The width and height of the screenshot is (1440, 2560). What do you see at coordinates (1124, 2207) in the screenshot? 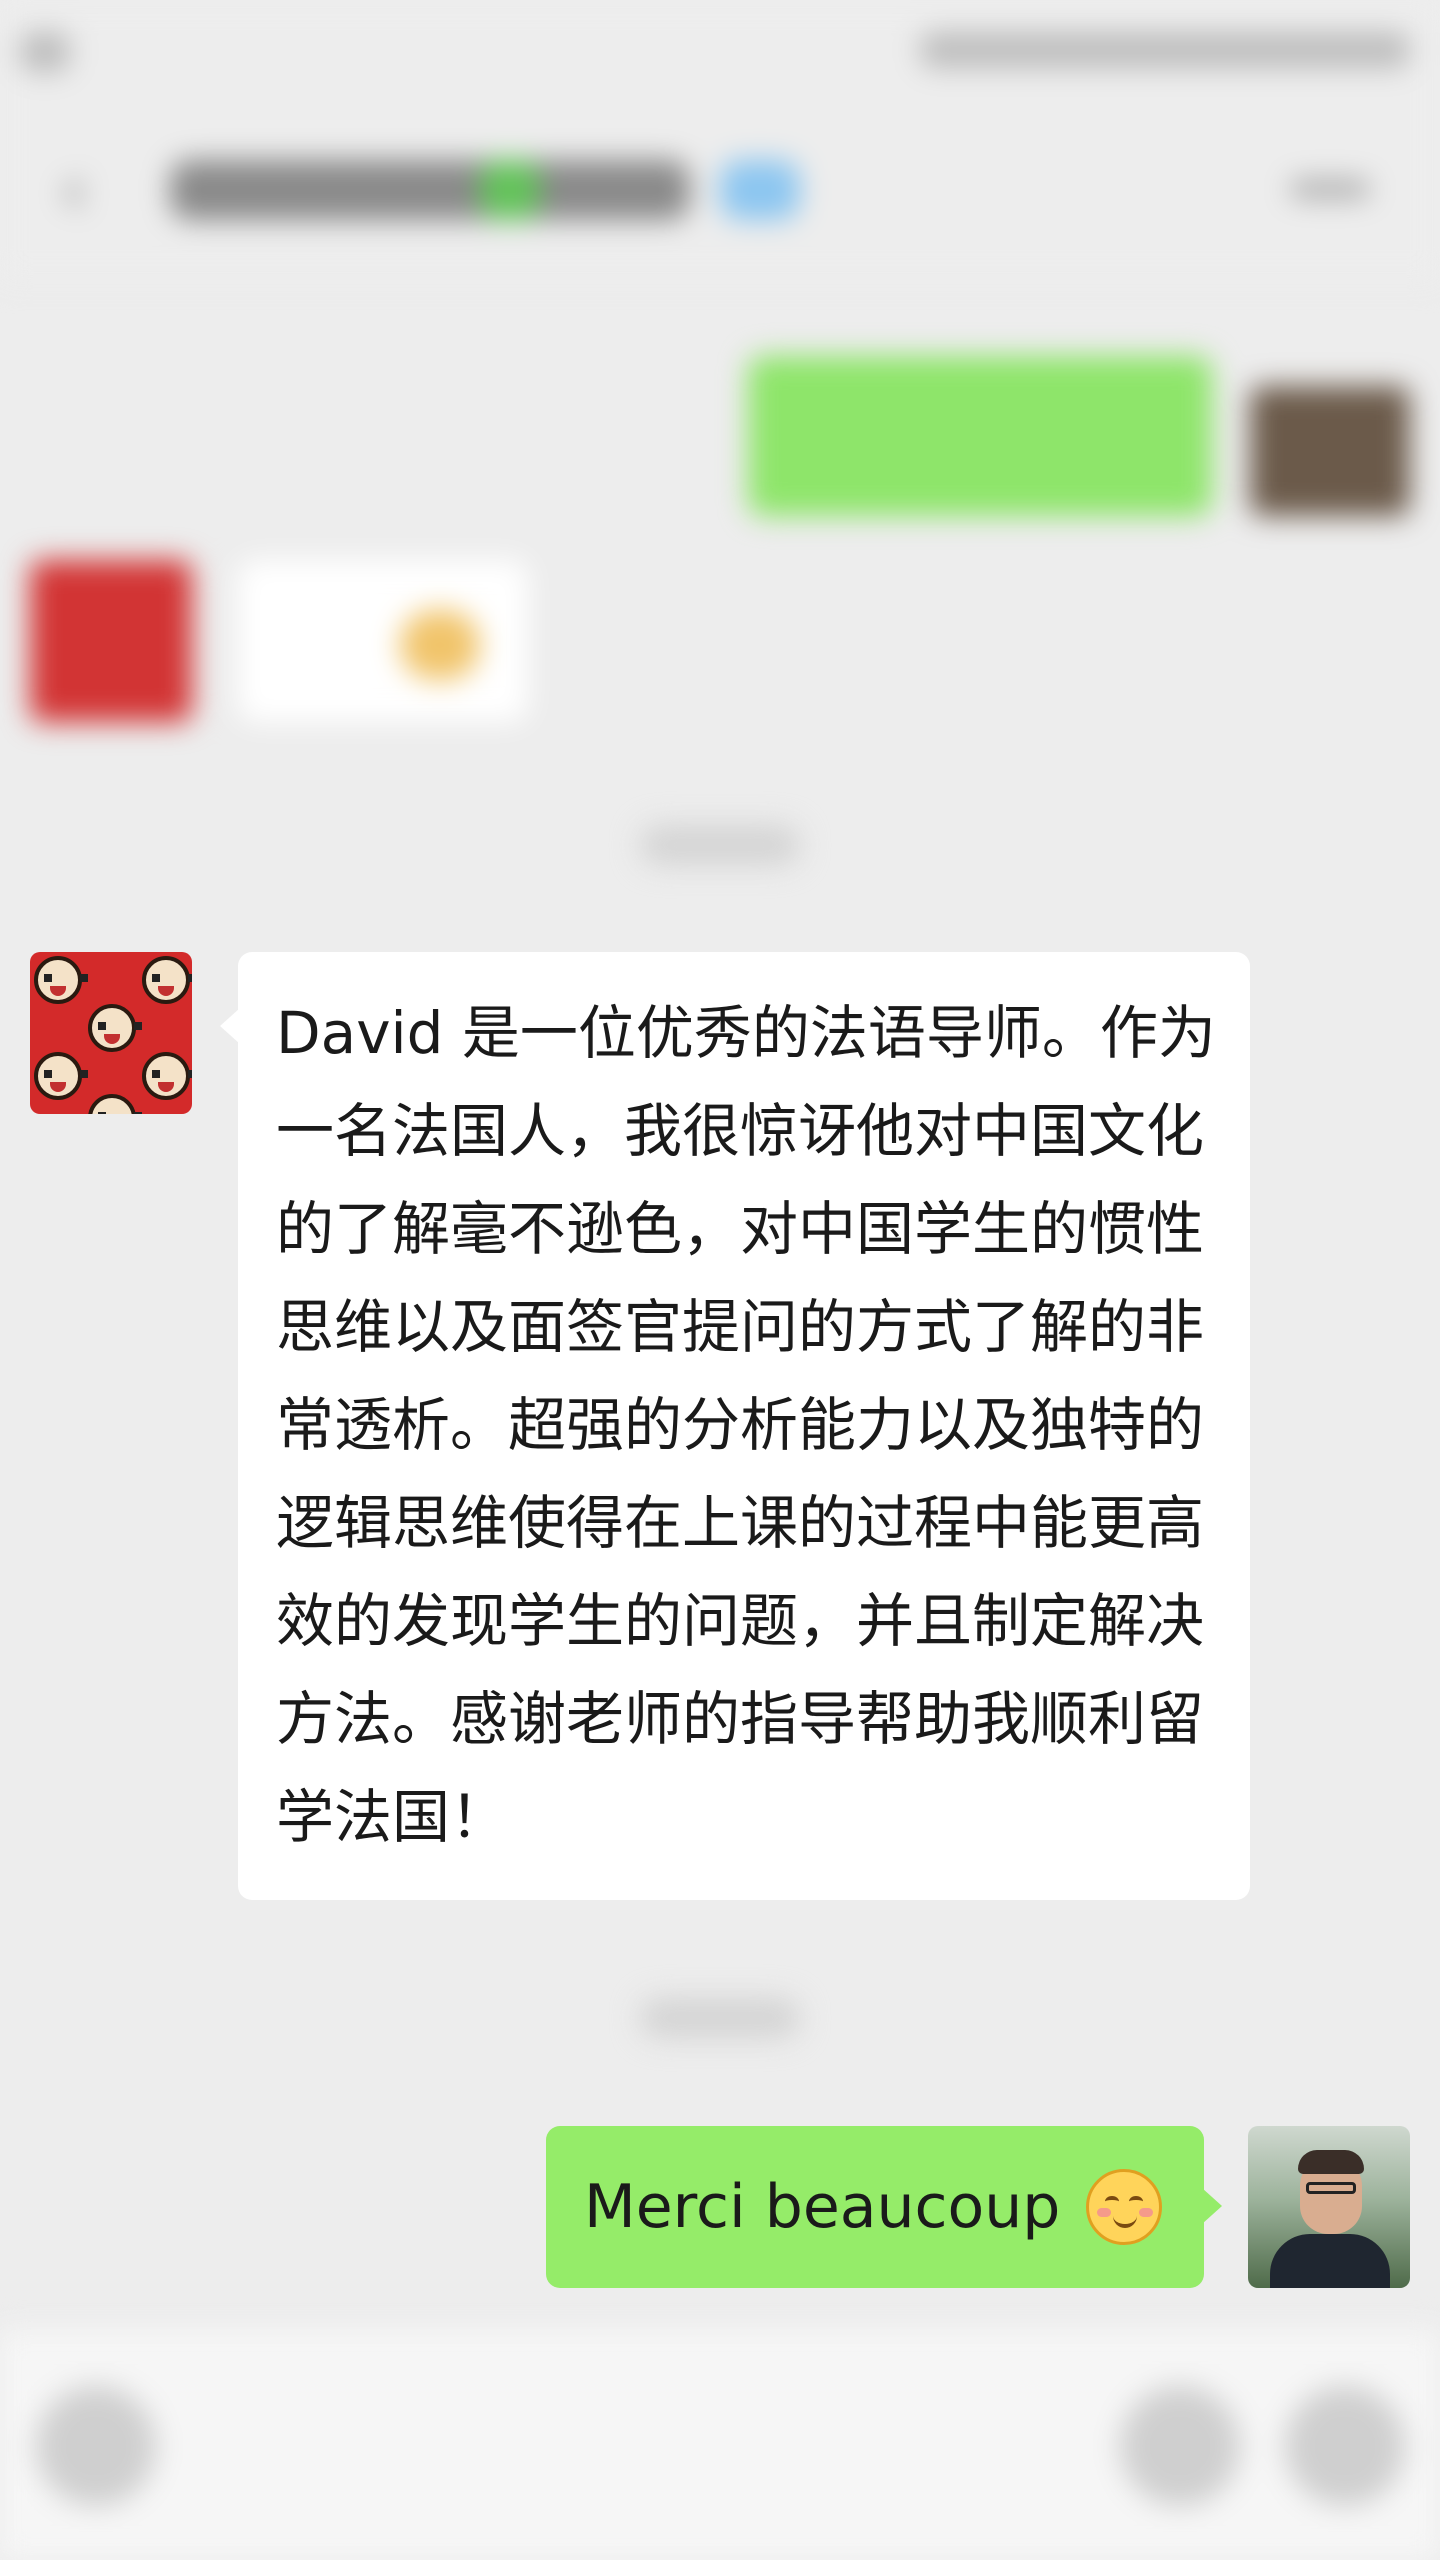
I see `smiling-blush-emoji-icon` at bounding box center [1124, 2207].